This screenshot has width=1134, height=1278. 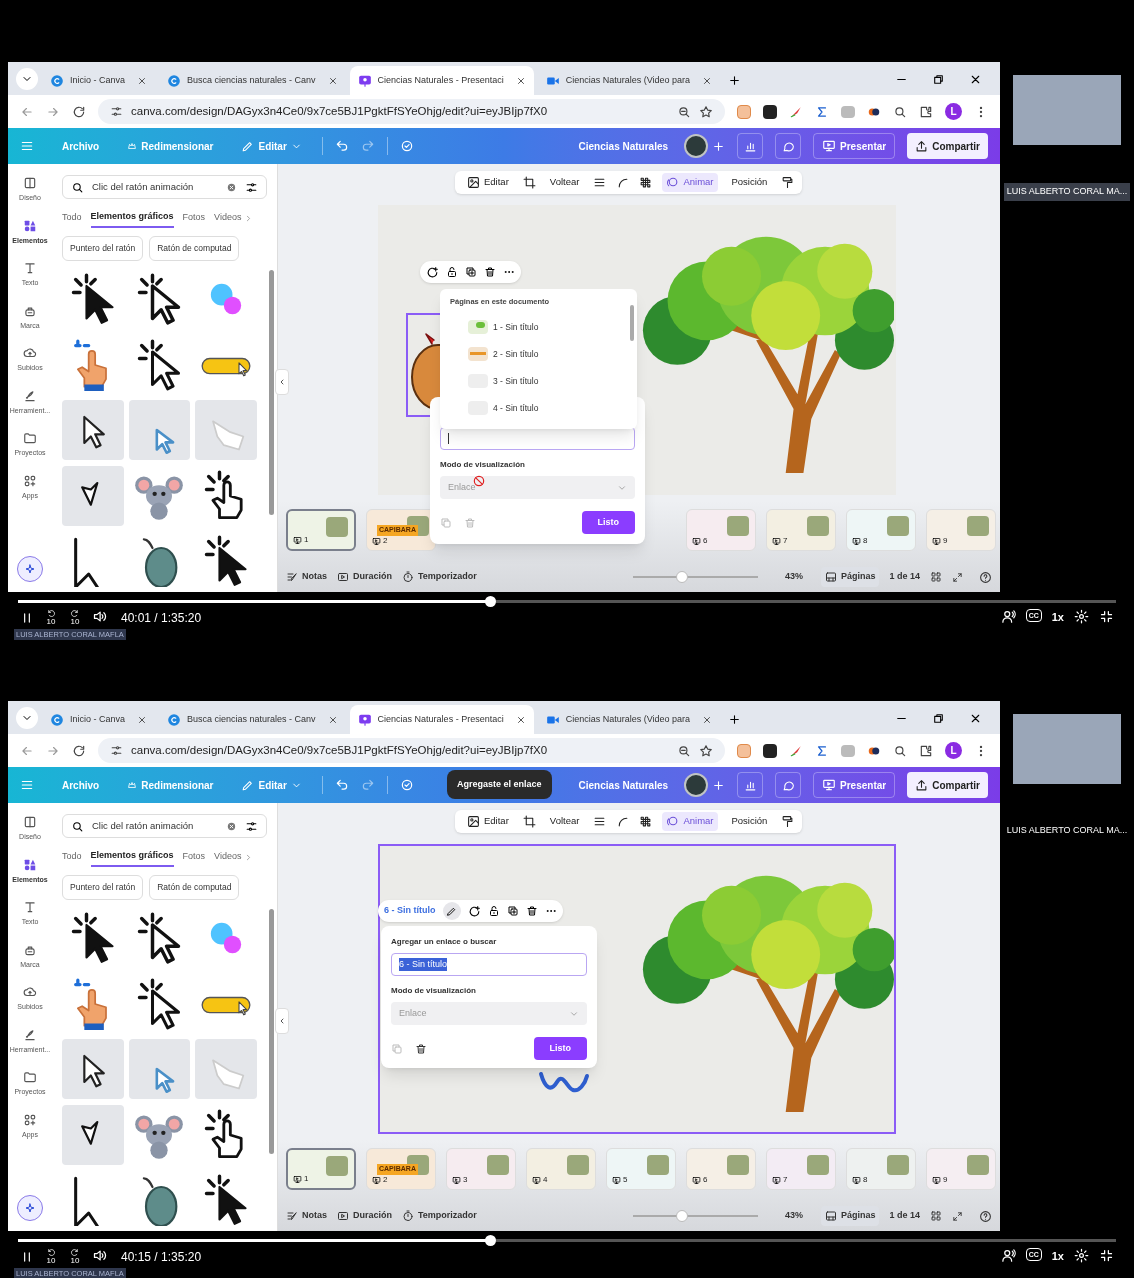 What do you see at coordinates (474, 911) in the screenshot?
I see `add-comment-icon` at bounding box center [474, 911].